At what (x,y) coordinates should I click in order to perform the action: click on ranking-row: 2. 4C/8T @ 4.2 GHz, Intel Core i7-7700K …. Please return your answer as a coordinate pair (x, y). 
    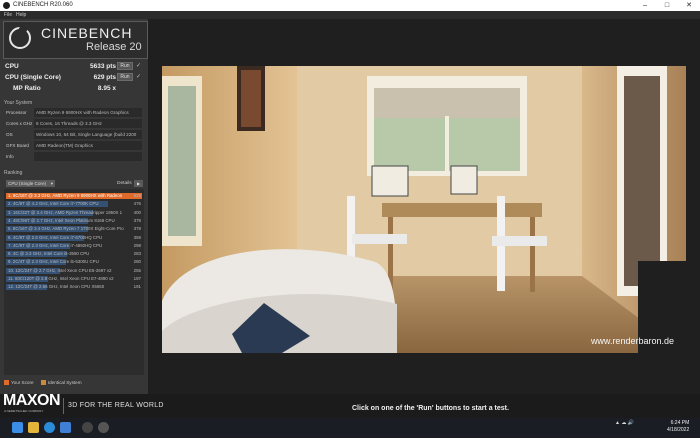
    Looking at the image, I should click on (74, 204).